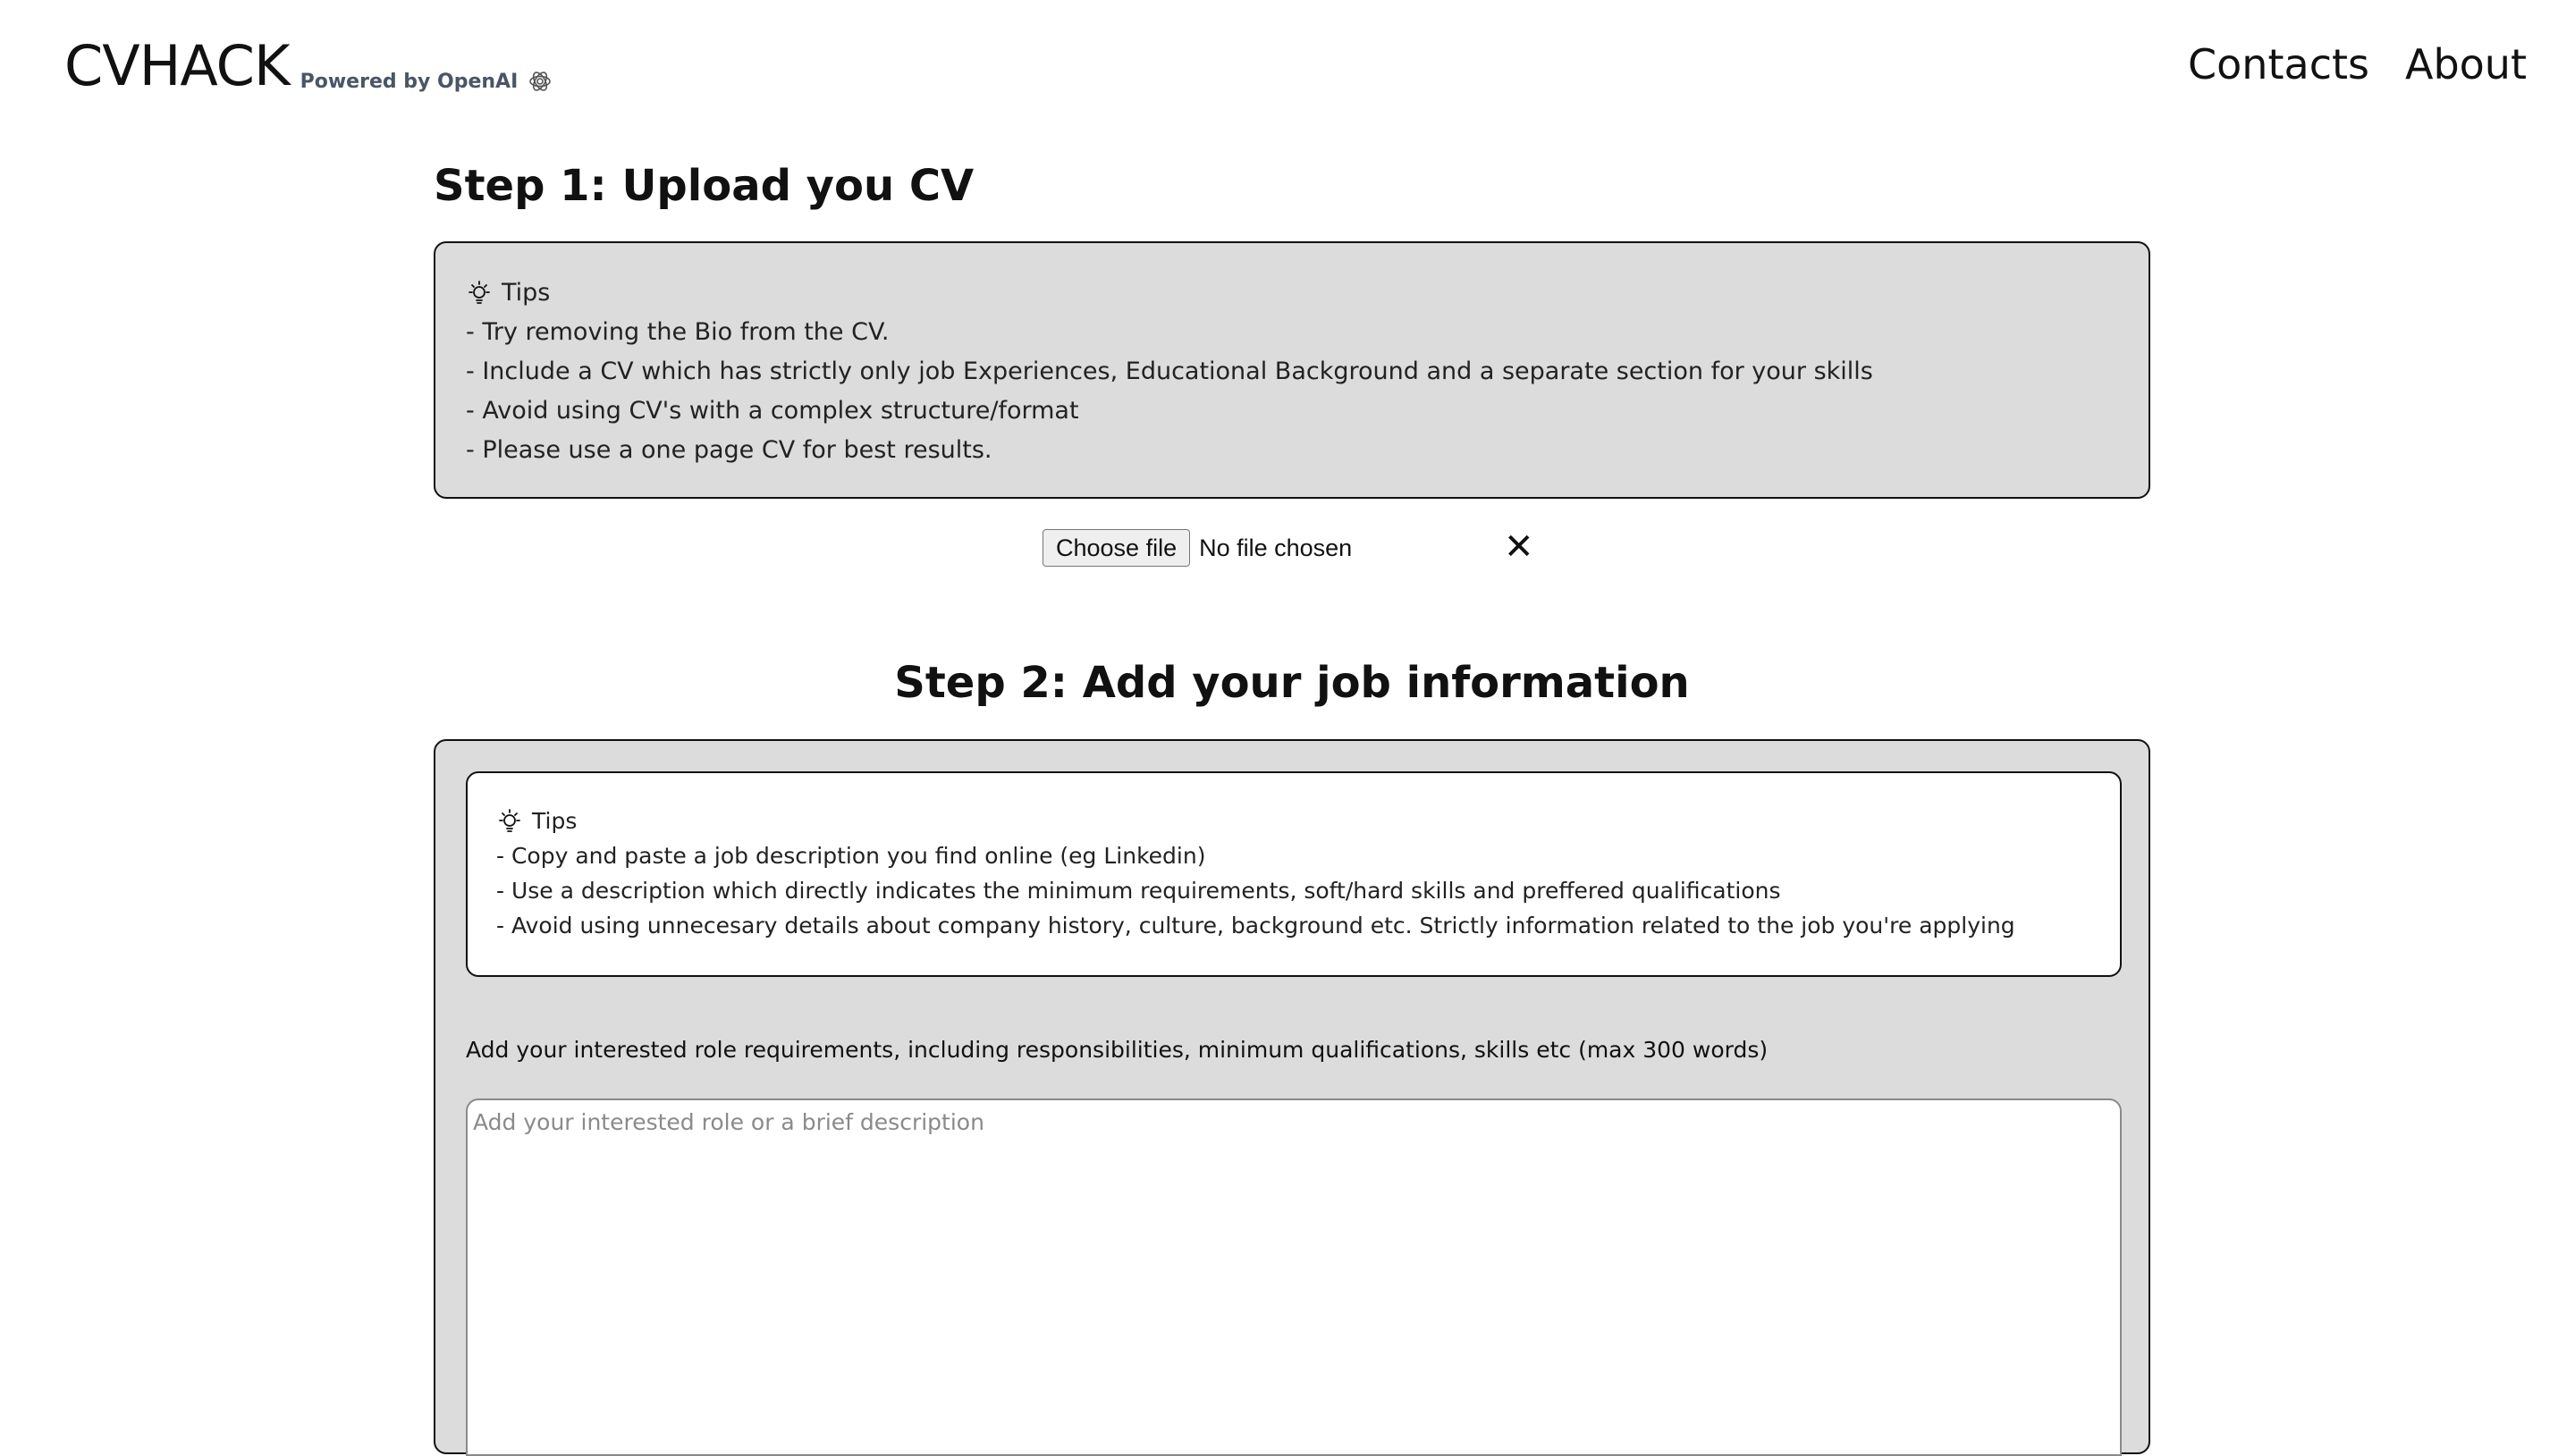 The image size is (2575, 1456). What do you see at coordinates (705, 186) in the screenshot?
I see `step1-title: Step 1: Upload you CV` at bounding box center [705, 186].